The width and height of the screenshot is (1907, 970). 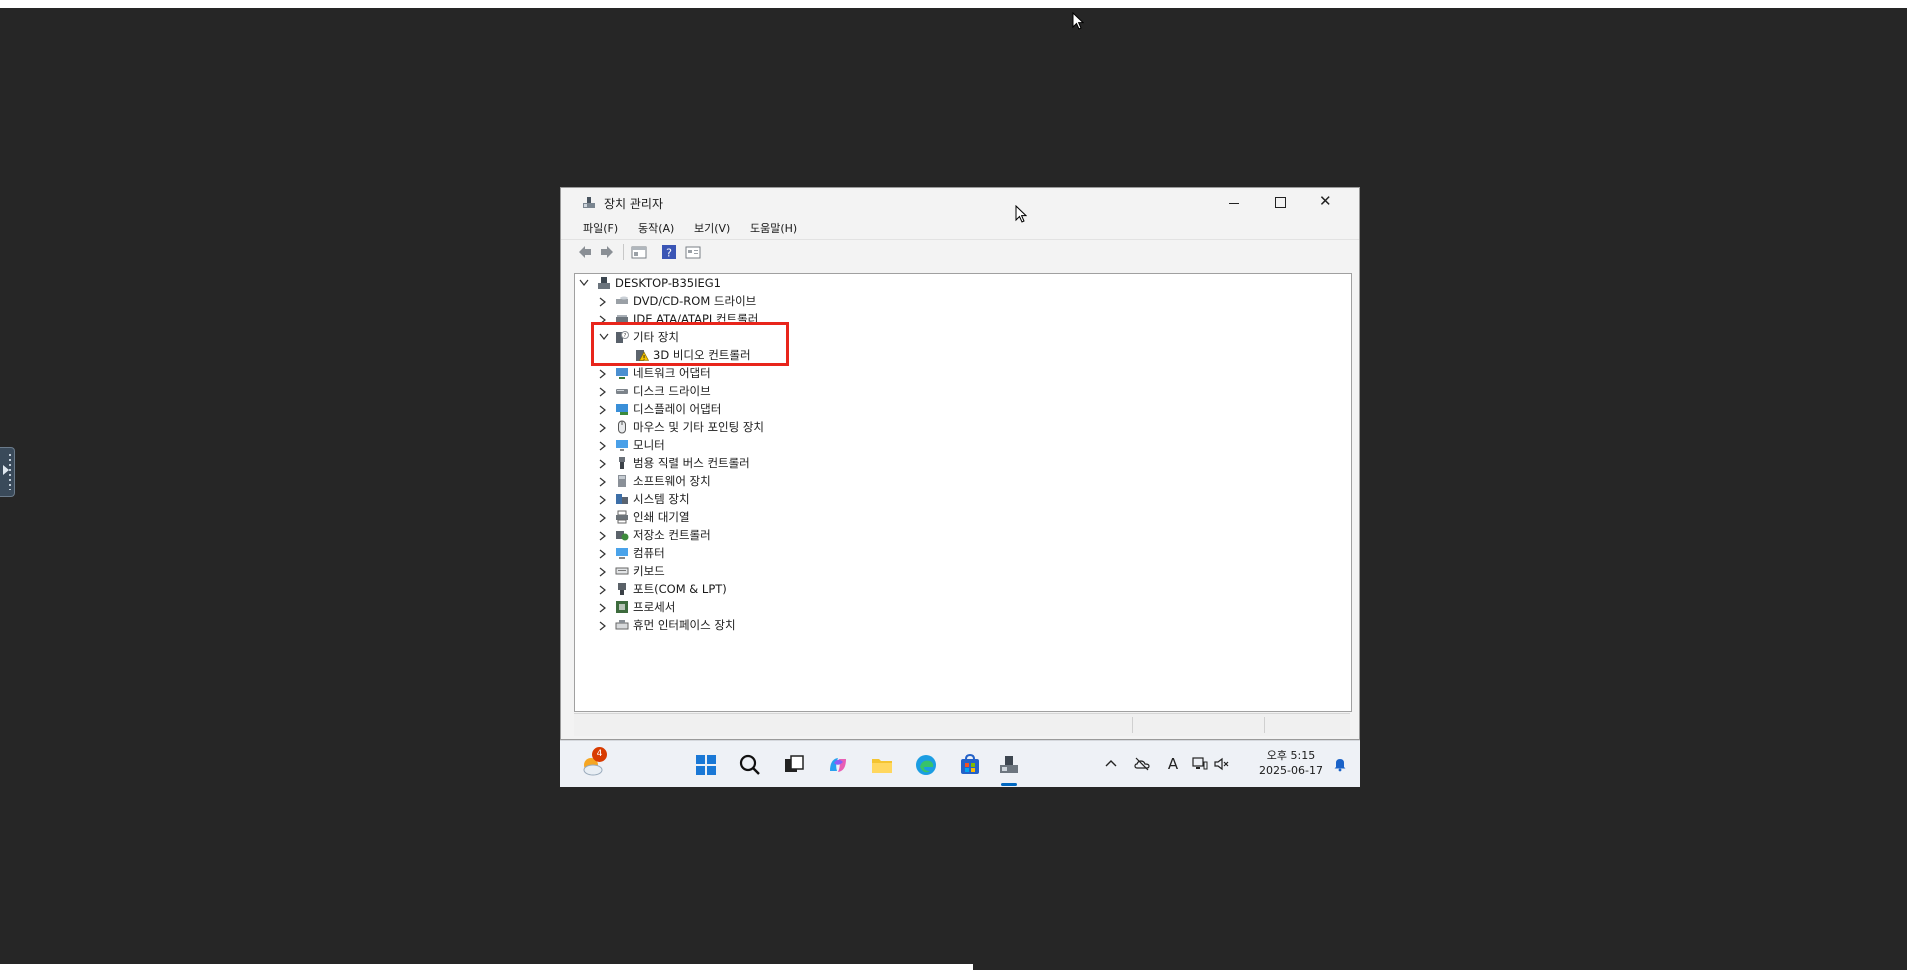 What do you see at coordinates (649, 571) in the screenshot?
I see `tree-item-label: 키보드` at bounding box center [649, 571].